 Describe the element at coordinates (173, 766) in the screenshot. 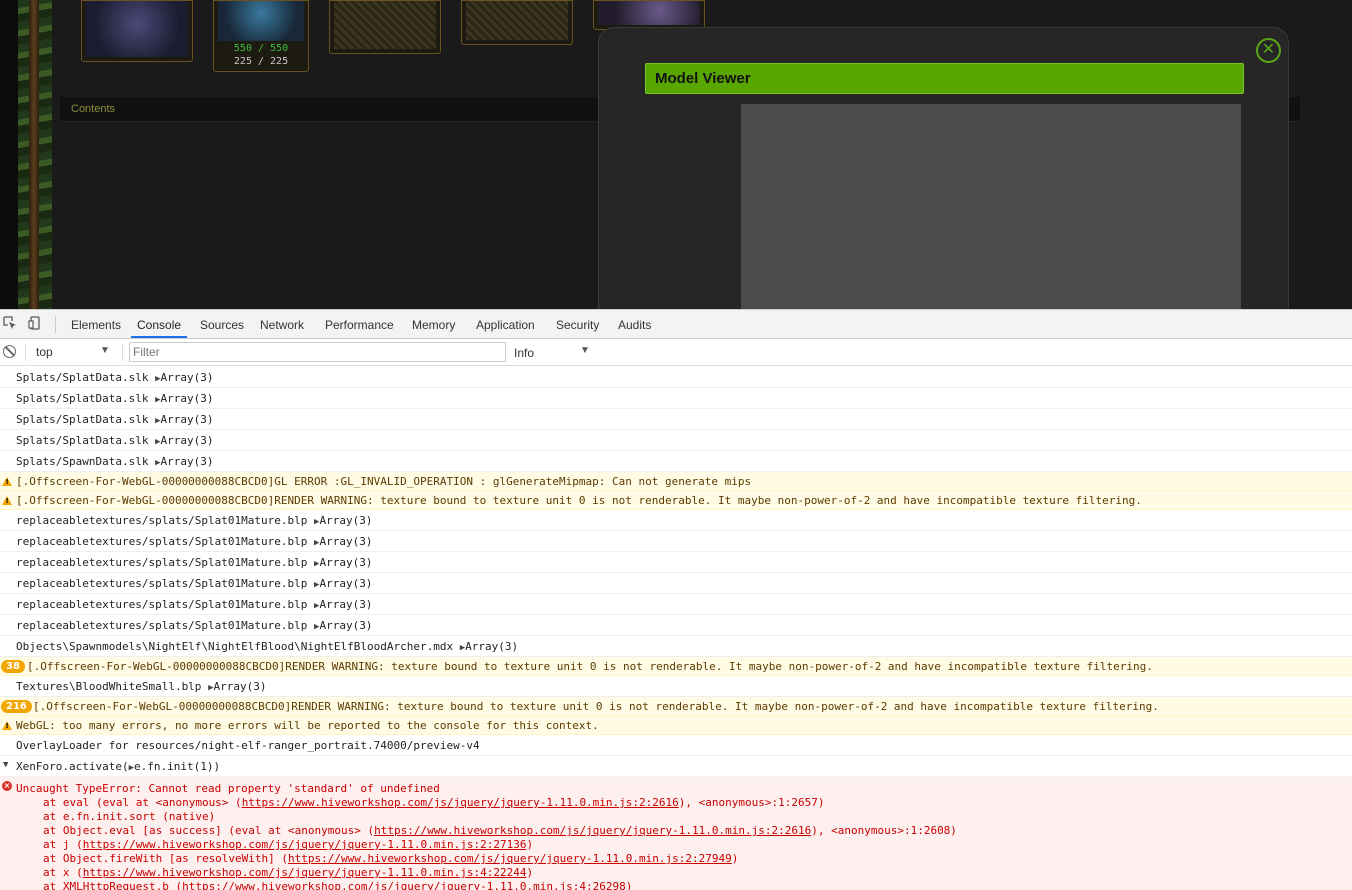

I see `object-preview: e.fn.init(1)` at that location.